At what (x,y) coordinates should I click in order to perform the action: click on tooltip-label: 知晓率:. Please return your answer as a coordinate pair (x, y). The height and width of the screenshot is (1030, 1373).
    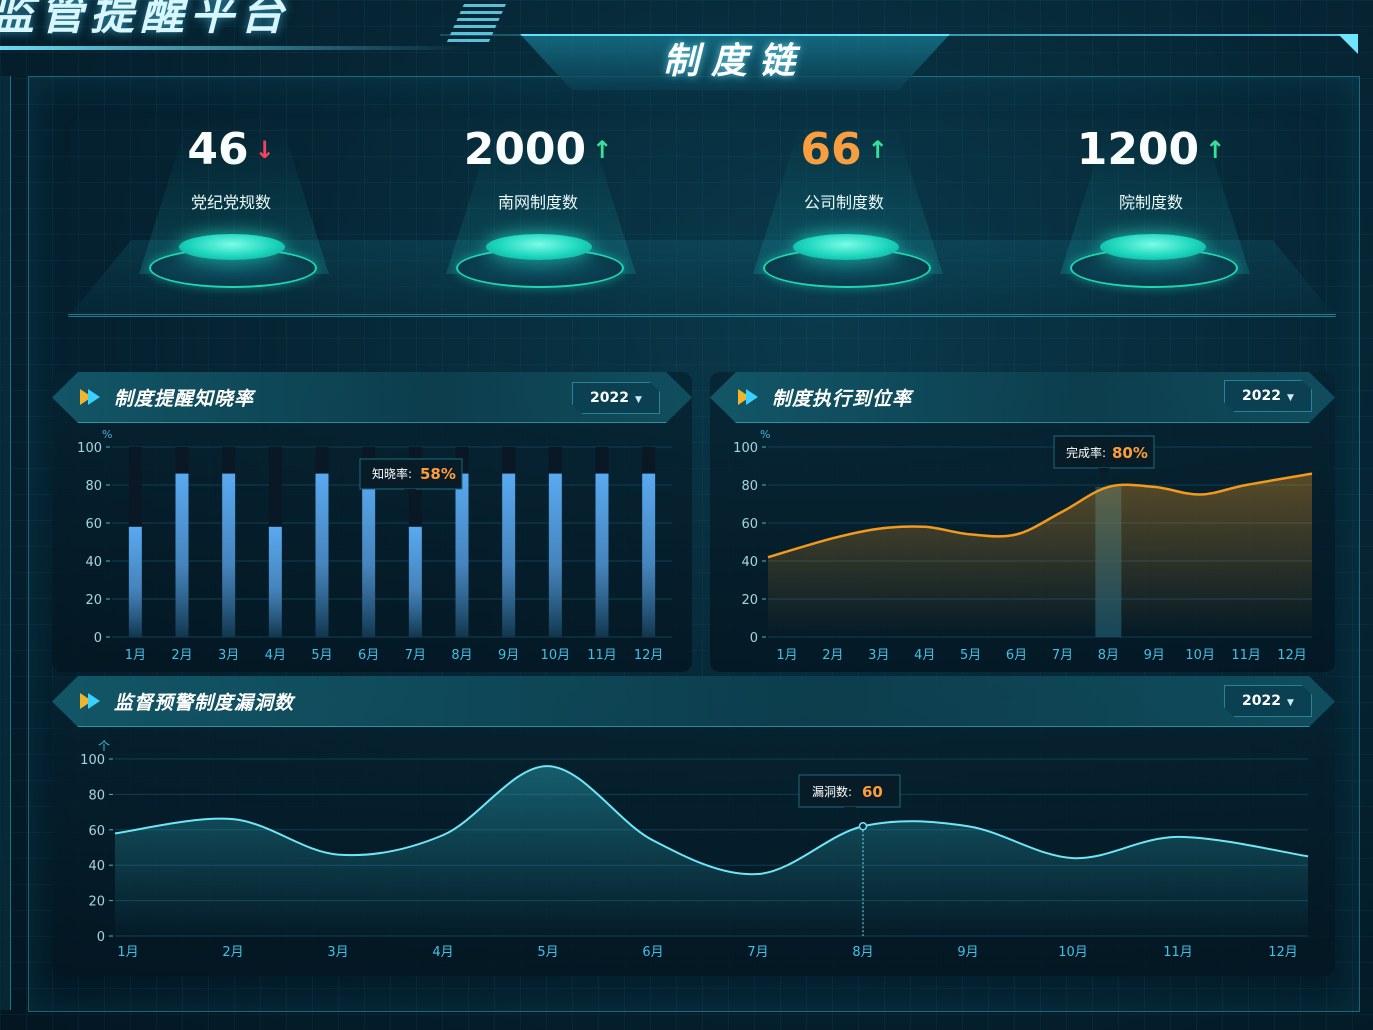
    Looking at the image, I should click on (392, 473).